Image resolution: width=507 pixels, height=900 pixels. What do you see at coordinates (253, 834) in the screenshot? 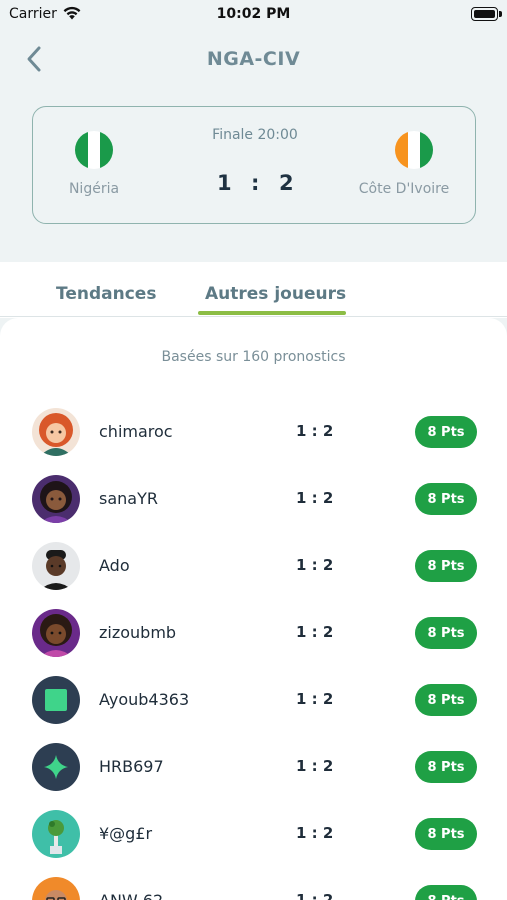
I see `list-item: ¥@g£r 1 : 2 8 Pts` at bounding box center [253, 834].